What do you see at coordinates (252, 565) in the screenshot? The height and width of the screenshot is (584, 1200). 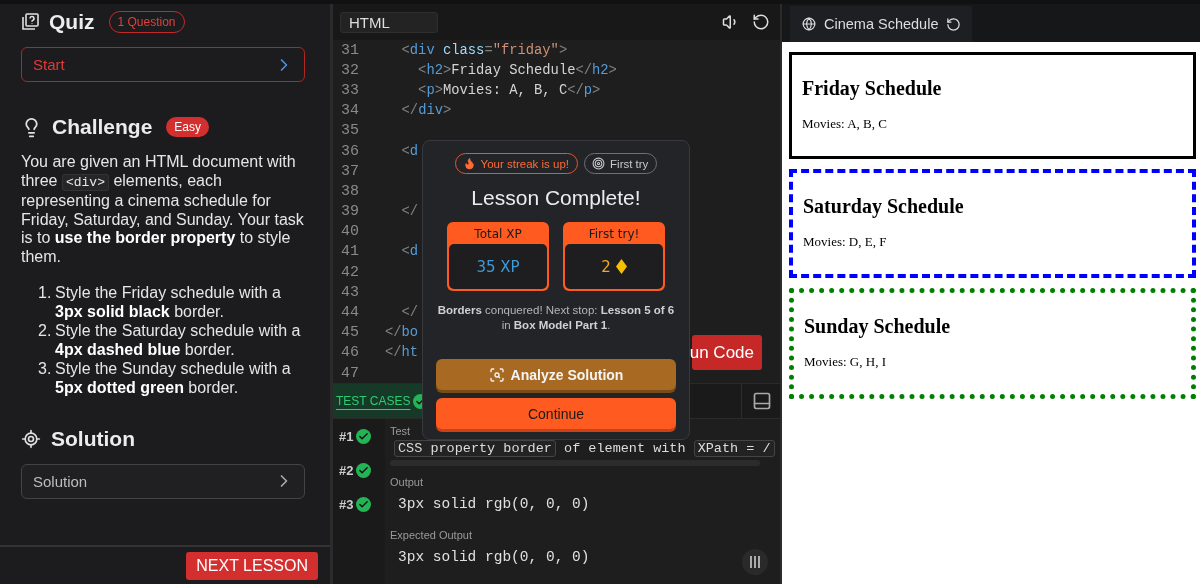 I see `next-lesson-button: NEXT LESSON` at bounding box center [252, 565].